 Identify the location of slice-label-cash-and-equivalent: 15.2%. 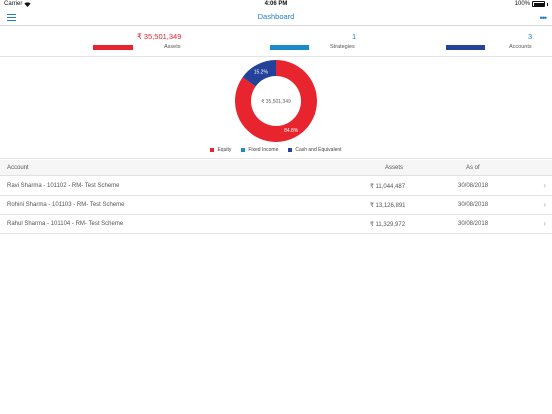
(261, 72).